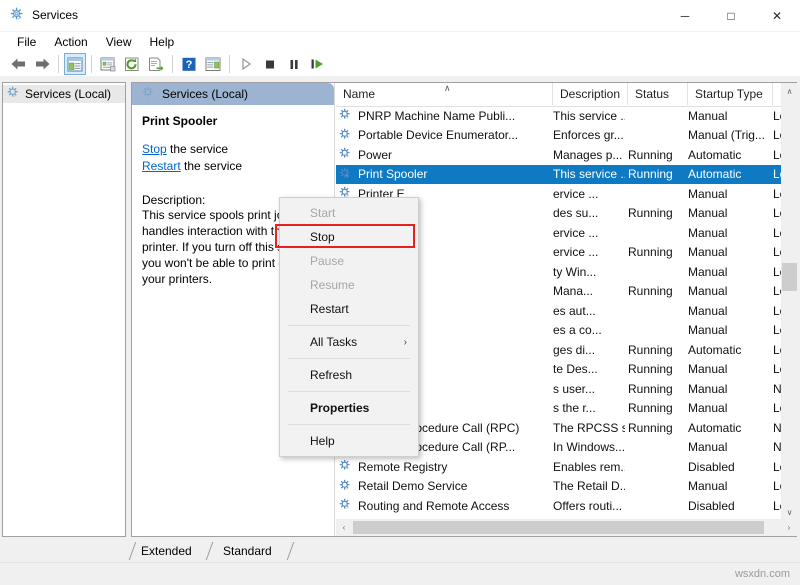  I want to click on menu-action: Action, so click(70, 42).